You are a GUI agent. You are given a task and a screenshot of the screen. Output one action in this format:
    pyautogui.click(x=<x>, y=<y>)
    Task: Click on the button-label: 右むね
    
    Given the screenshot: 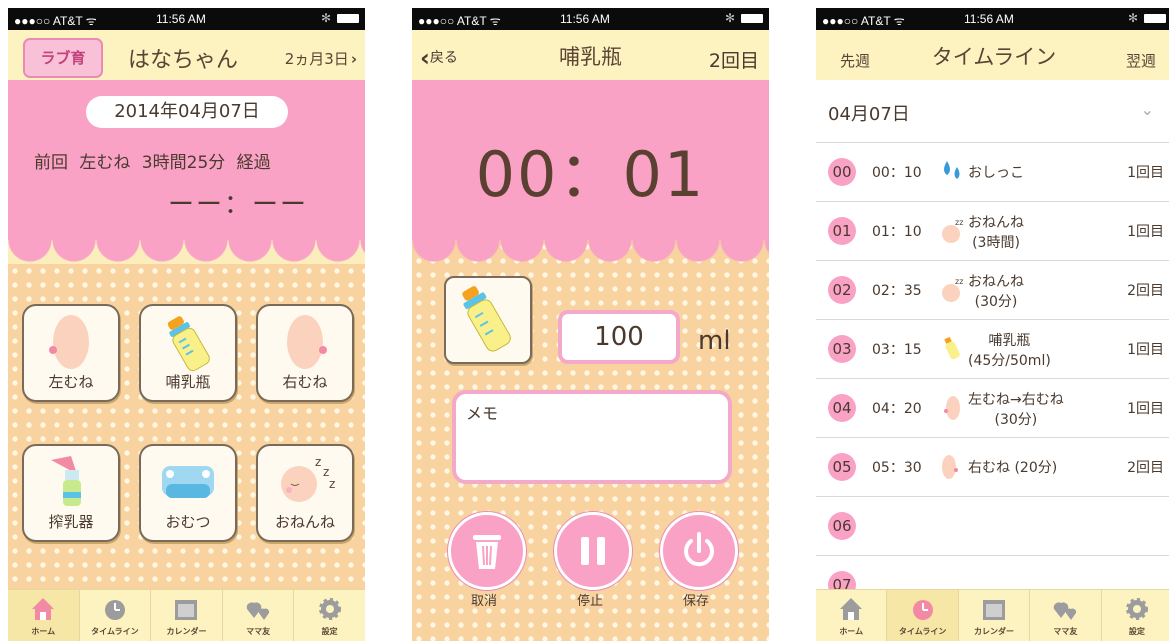 What is the action you would take?
    pyautogui.click(x=305, y=382)
    